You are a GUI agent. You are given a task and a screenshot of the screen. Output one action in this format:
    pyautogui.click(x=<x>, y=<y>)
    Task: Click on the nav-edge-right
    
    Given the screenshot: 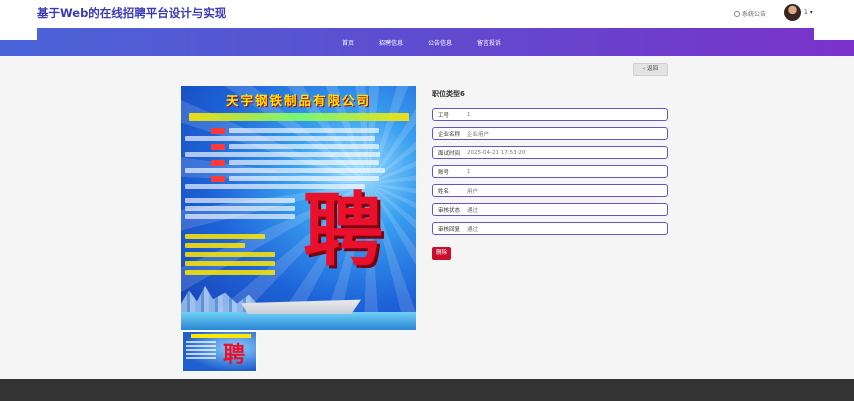 What is the action you would take?
    pyautogui.click(x=834, y=34)
    